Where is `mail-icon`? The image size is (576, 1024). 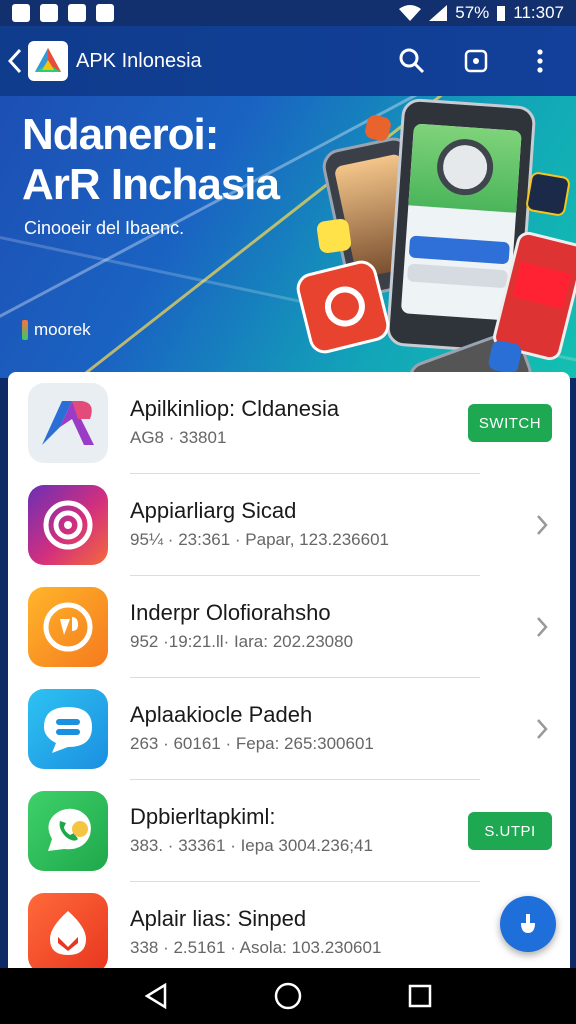
mail-icon is located at coordinates (105, 13).